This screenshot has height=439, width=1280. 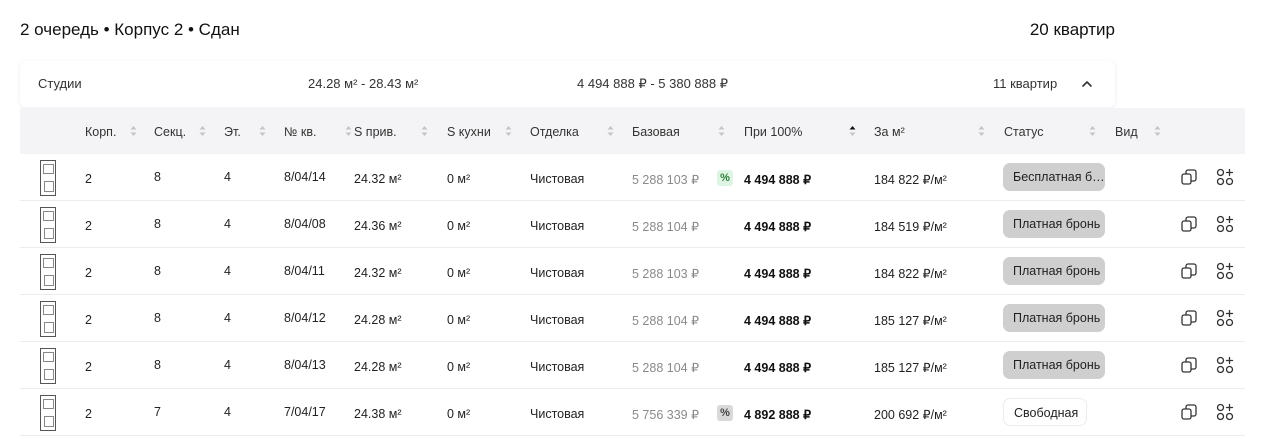 What do you see at coordinates (725, 413) in the screenshot?
I see `discount-badge: %` at bounding box center [725, 413].